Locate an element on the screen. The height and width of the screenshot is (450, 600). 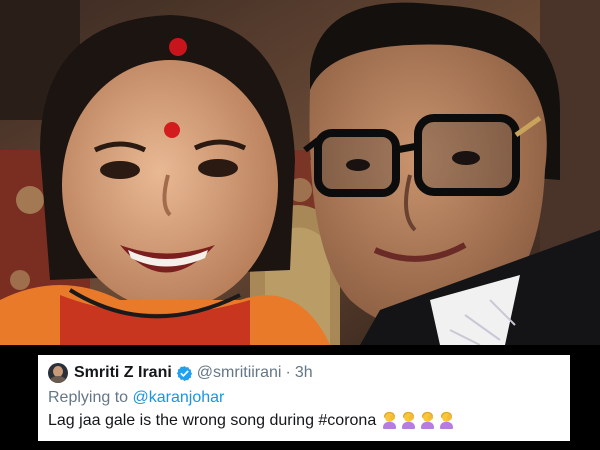
reply-context: Replying to @karanjohar is located at coordinates (304, 400).